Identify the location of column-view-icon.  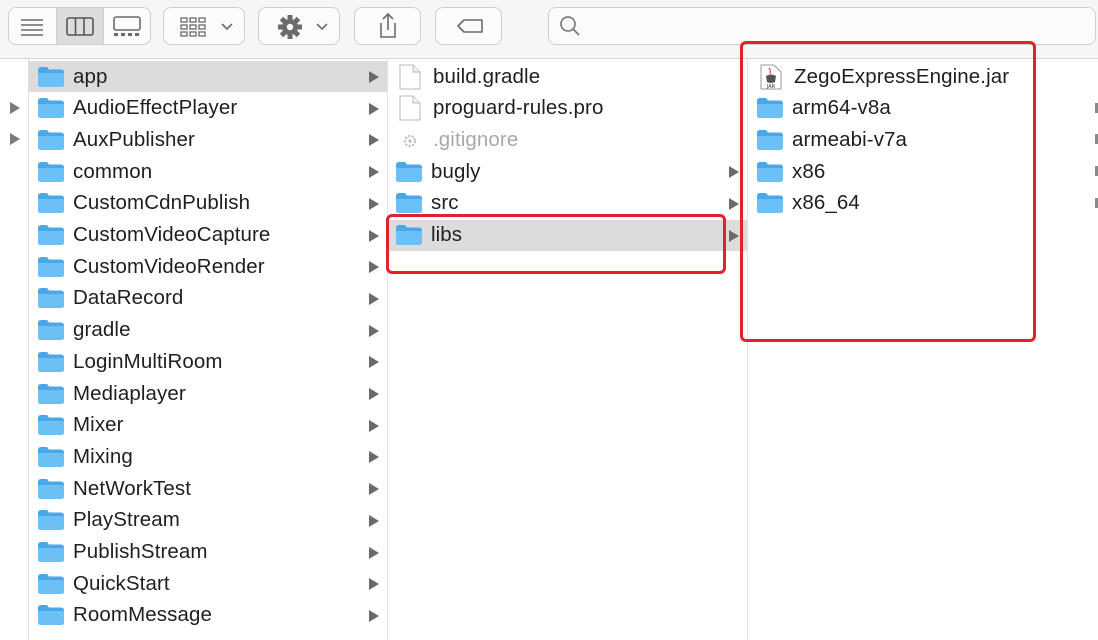
(80, 26).